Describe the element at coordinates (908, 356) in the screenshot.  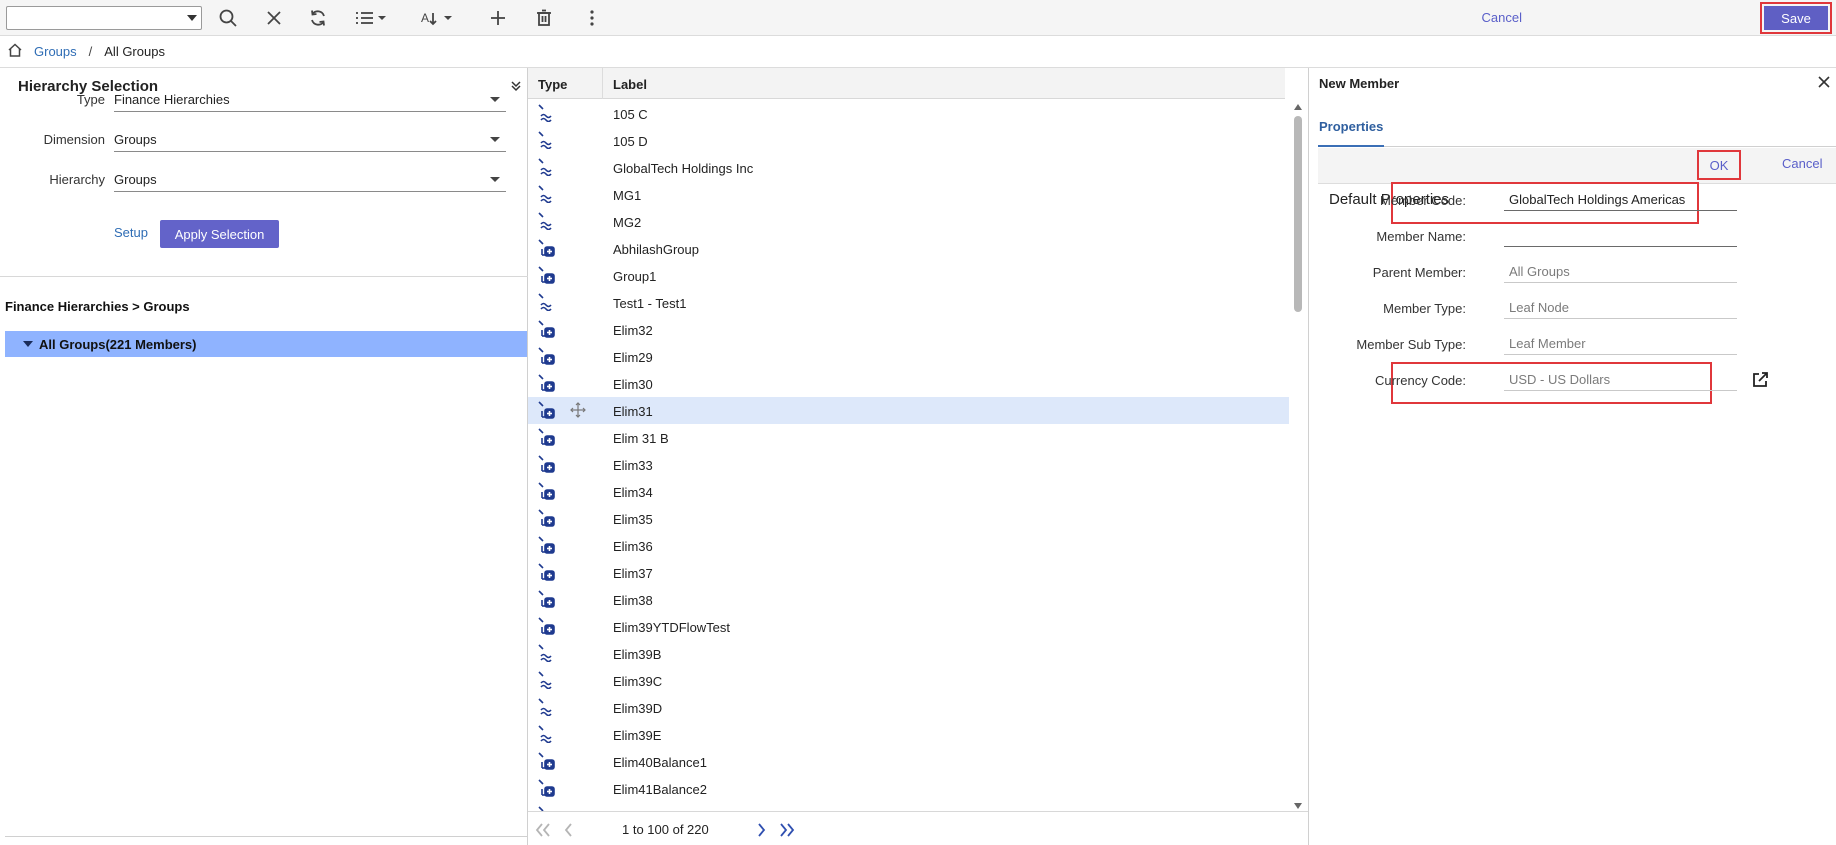
I see `table-row: Elim29` at that location.